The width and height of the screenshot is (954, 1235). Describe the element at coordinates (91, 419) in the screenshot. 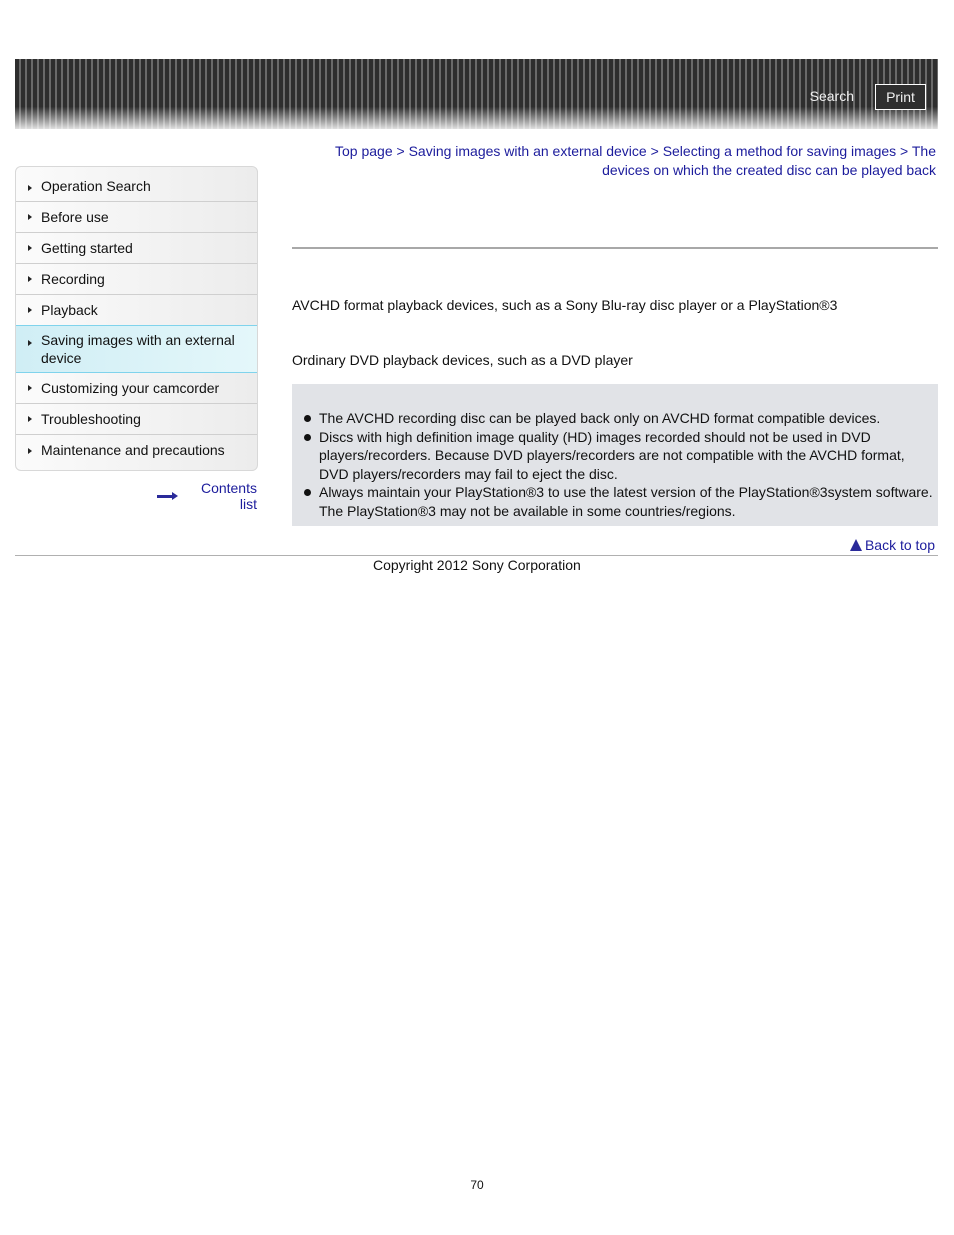

I see `sidebar-item-label: Troubleshooting` at that location.